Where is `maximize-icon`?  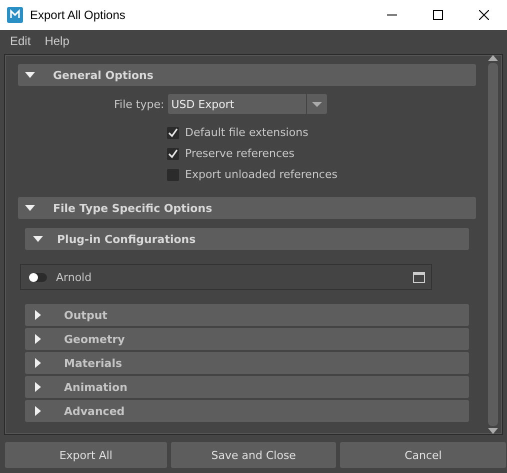
maximize-icon is located at coordinates (438, 15).